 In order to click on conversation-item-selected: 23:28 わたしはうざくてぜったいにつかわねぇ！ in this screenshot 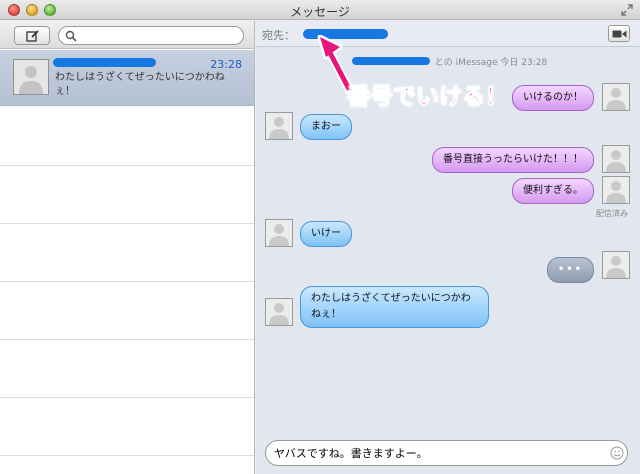, I will do `click(127, 78)`.